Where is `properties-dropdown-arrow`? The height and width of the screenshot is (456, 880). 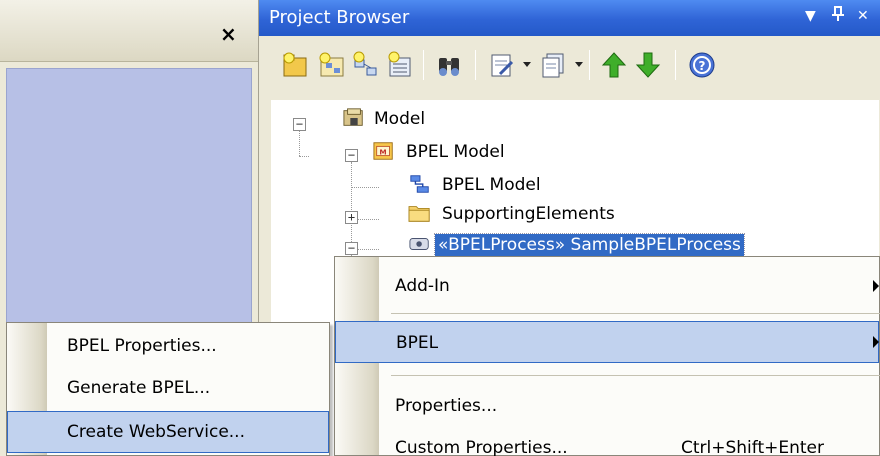
properties-dropdown-arrow is located at coordinates (579, 64).